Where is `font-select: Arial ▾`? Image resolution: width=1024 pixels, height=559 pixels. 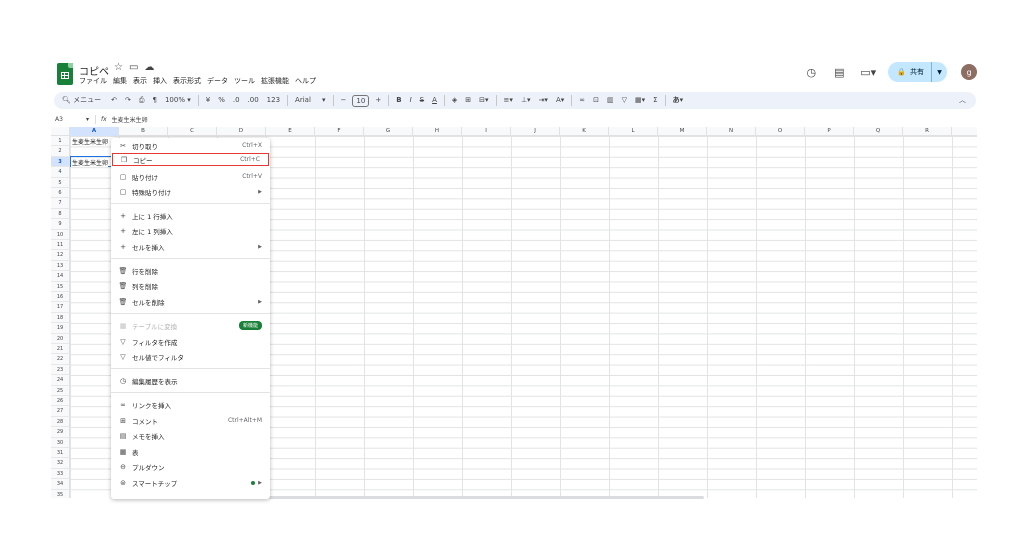
font-select: Arial ▾ is located at coordinates (310, 100).